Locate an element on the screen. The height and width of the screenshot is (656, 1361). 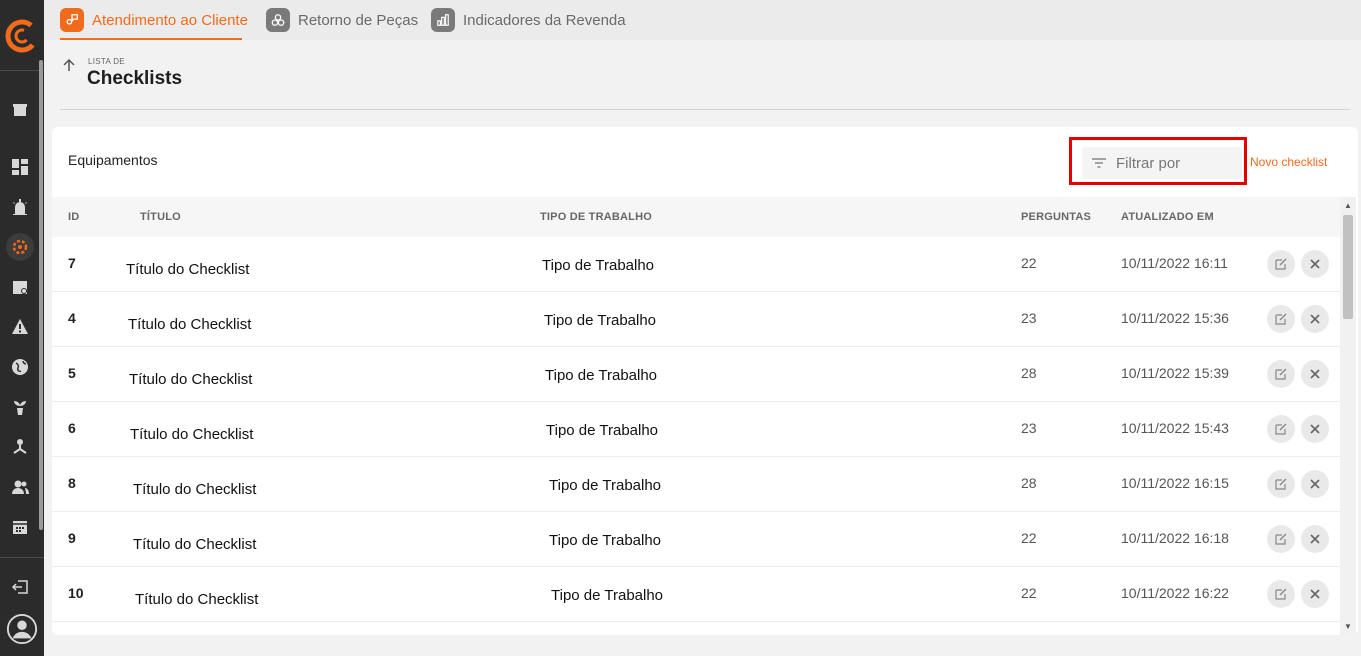
row-atualizado: 10/11/2022 15:39 is located at coordinates (1175, 373).